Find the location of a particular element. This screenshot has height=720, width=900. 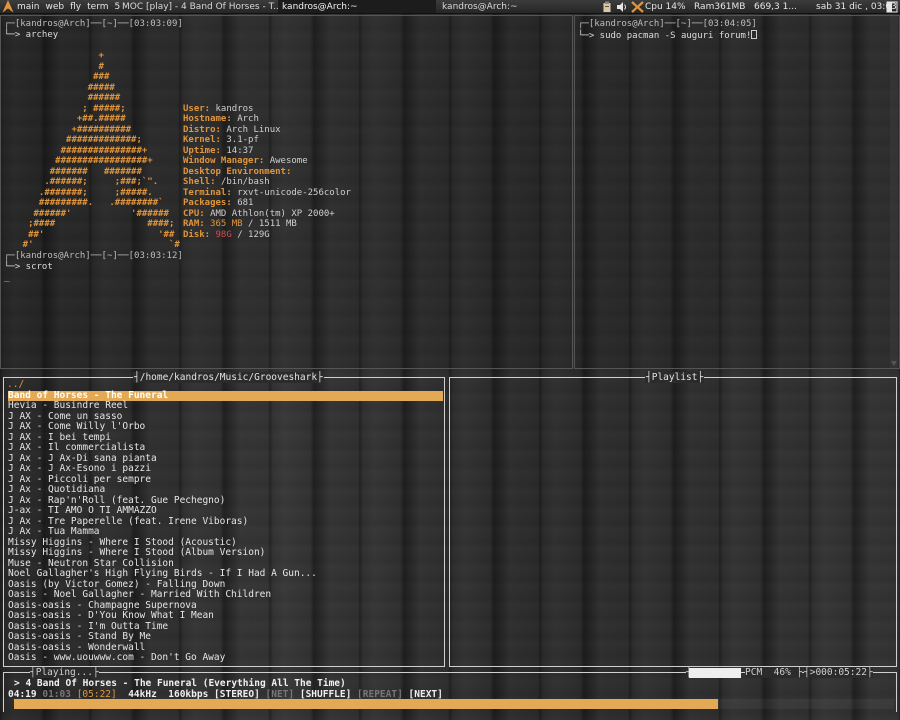

ascii-line: ; #####; is located at coordinates (63, 108).